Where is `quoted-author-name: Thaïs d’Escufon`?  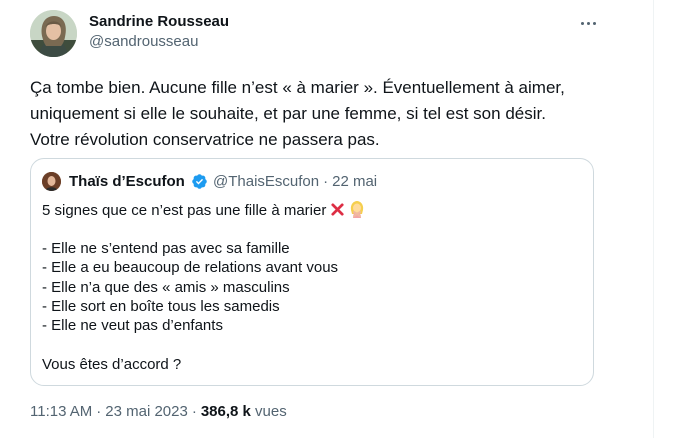
quoted-author-name: Thaïs d’Escufon is located at coordinates (127, 181).